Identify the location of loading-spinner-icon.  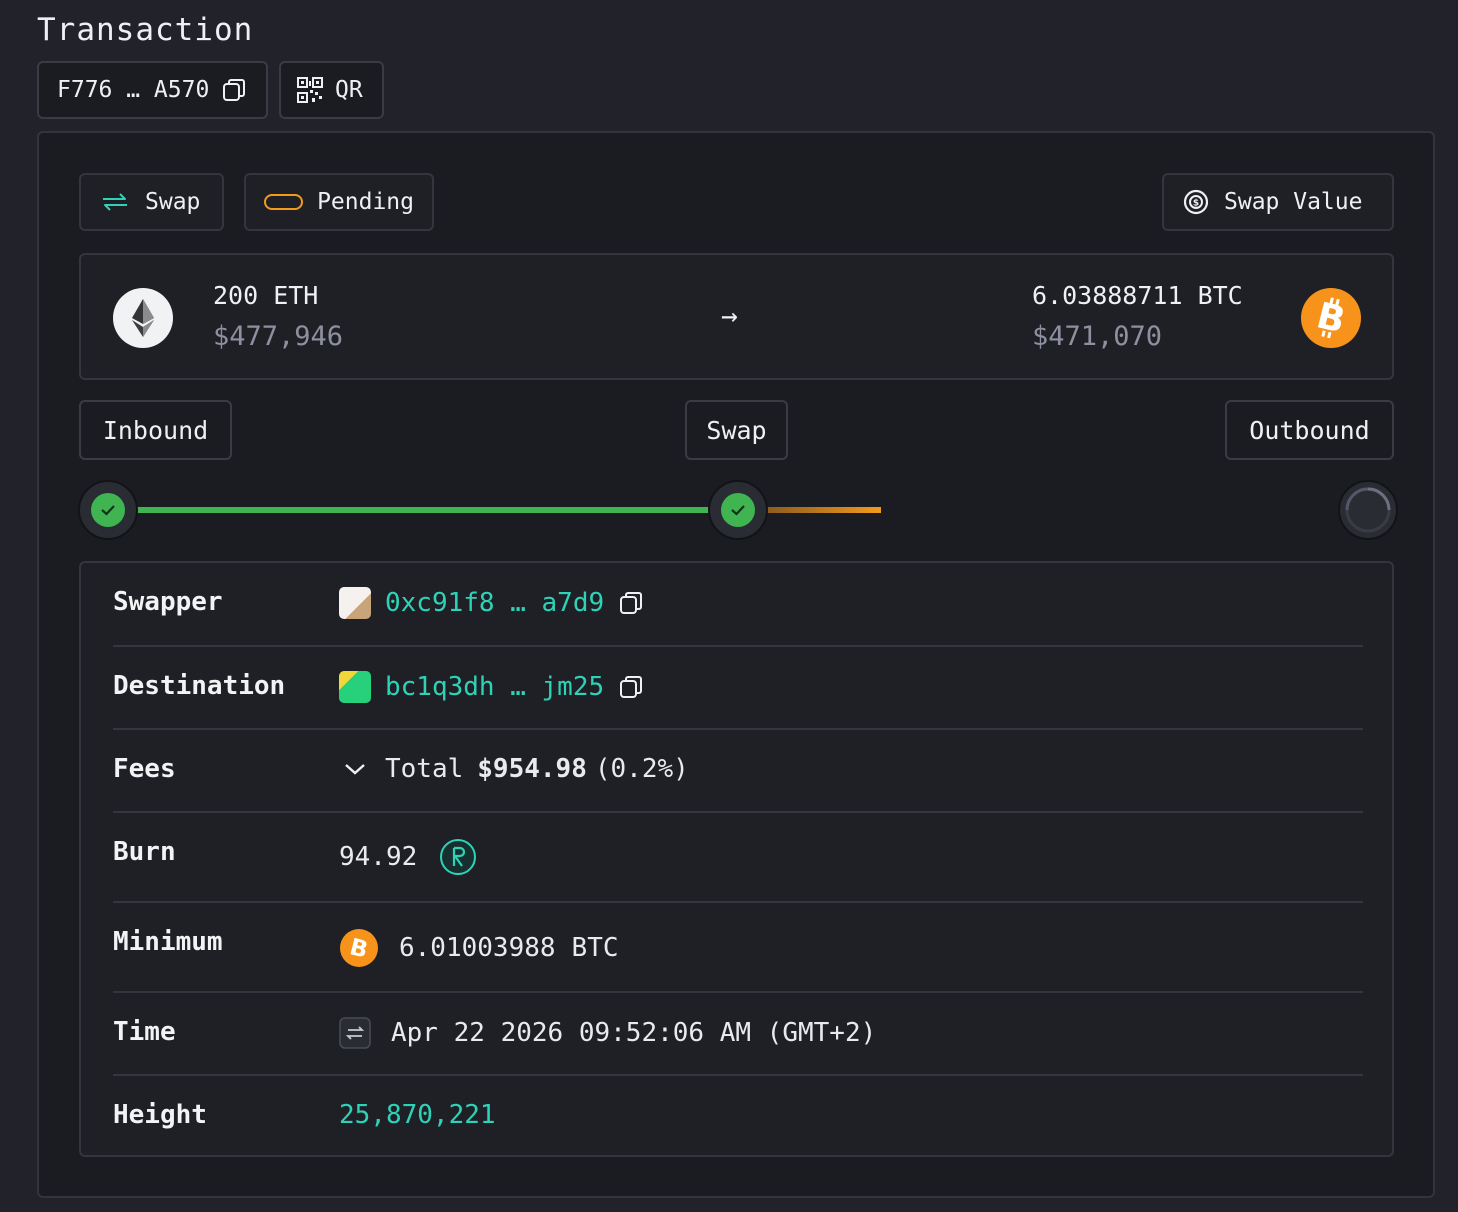
(1368, 510).